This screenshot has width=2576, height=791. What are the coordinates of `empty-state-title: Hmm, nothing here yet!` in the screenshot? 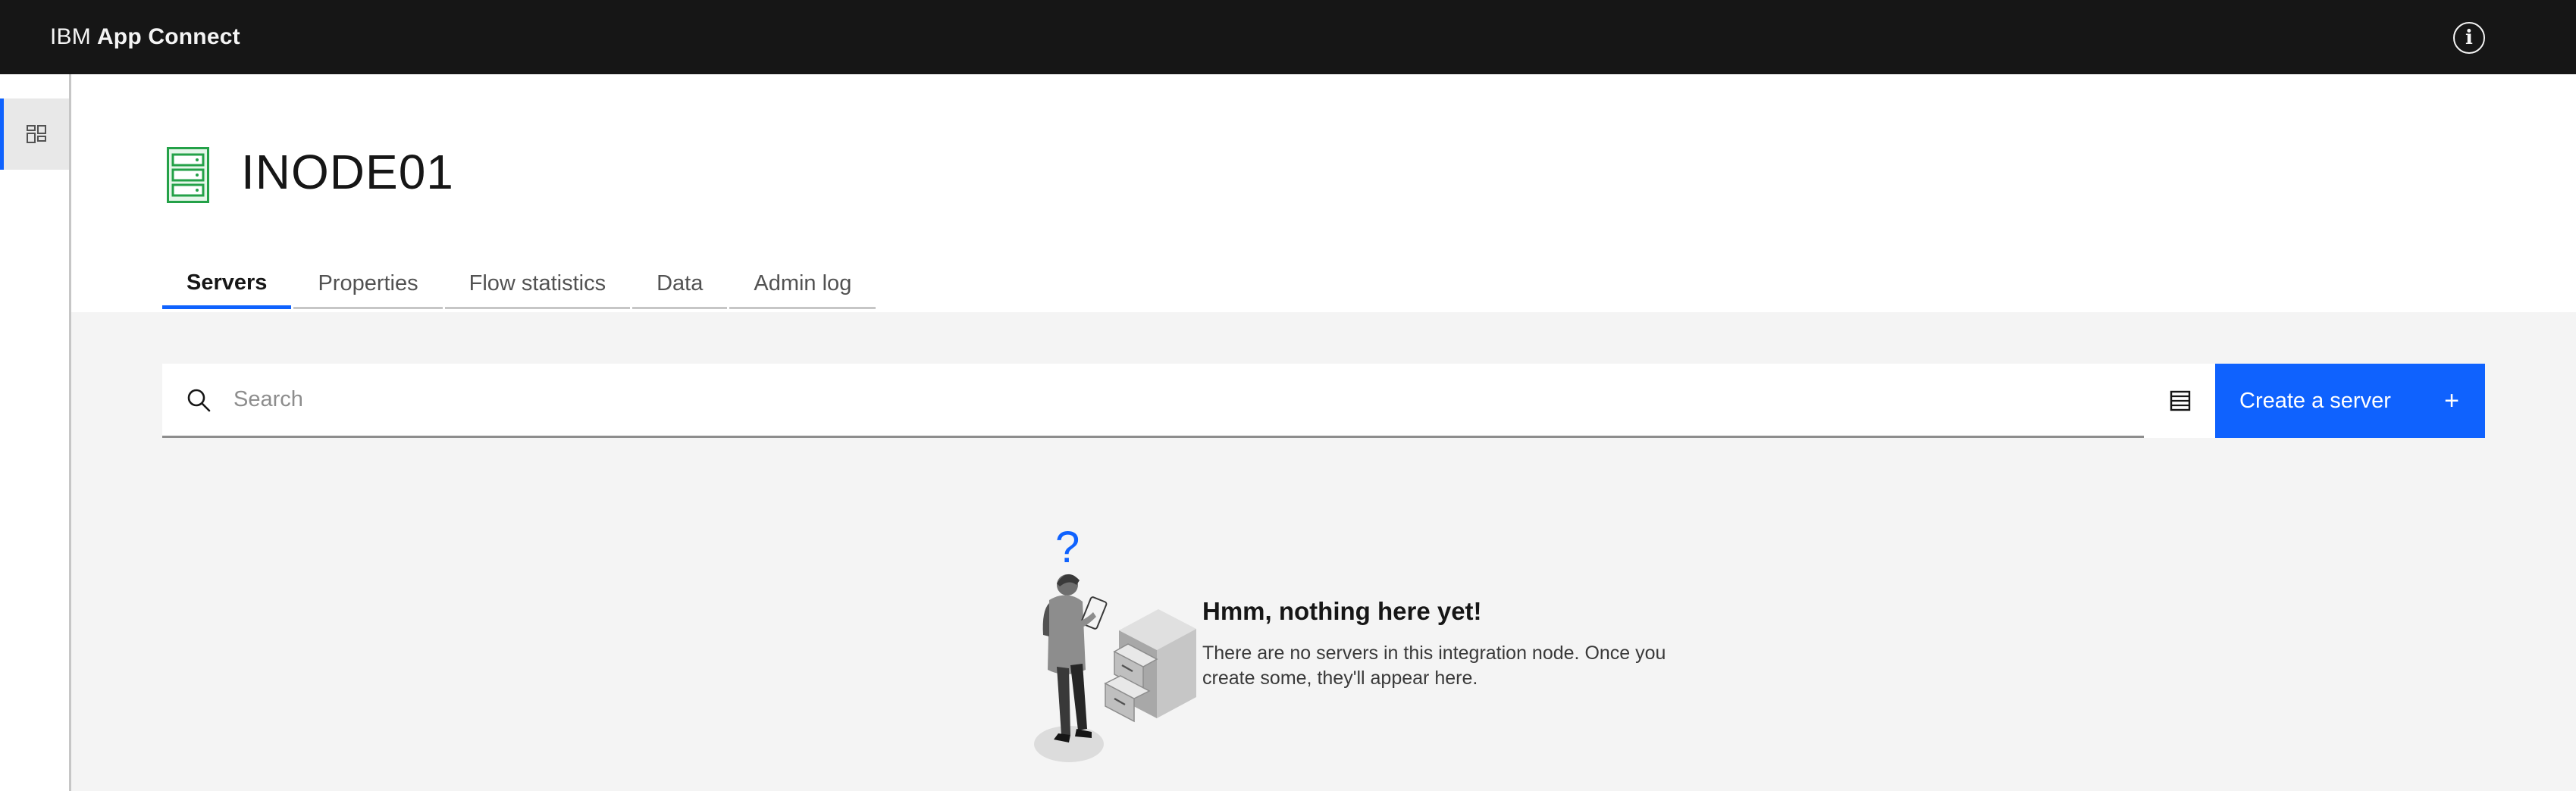 It's located at (1342, 611).